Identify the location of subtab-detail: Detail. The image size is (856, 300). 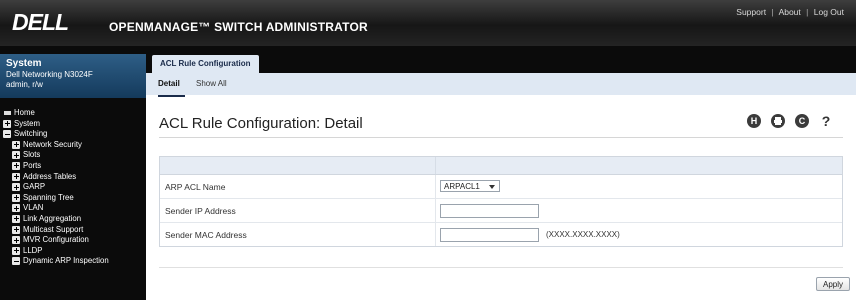
(169, 83).